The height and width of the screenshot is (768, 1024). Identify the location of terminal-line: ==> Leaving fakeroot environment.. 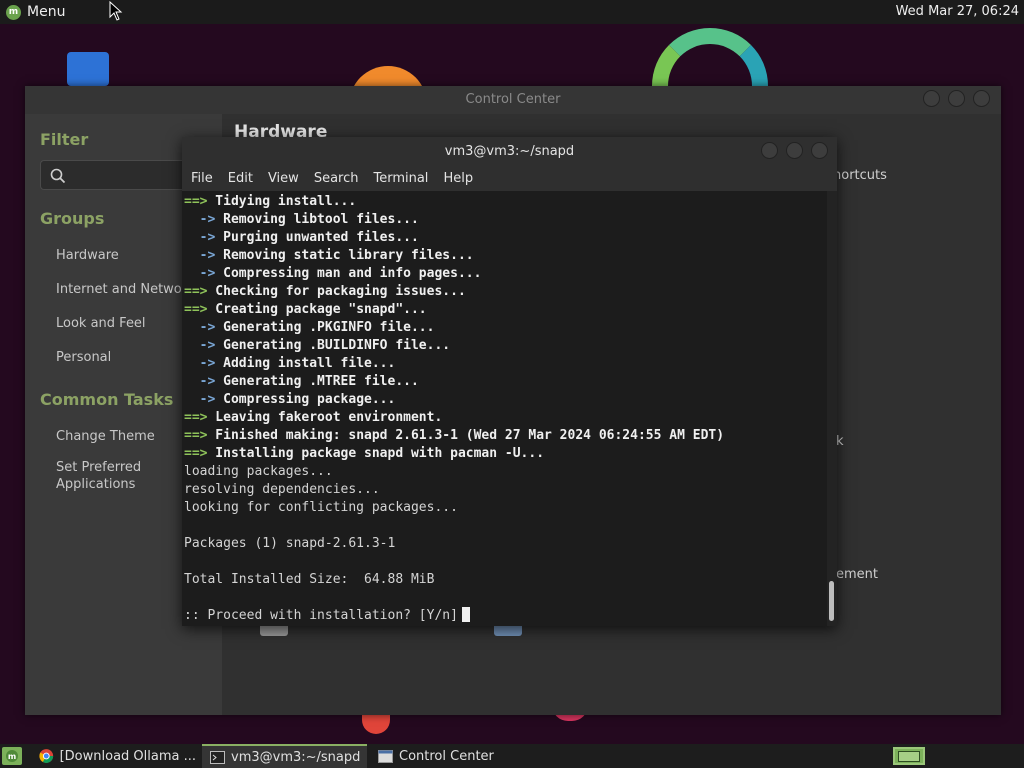
(454, 418).